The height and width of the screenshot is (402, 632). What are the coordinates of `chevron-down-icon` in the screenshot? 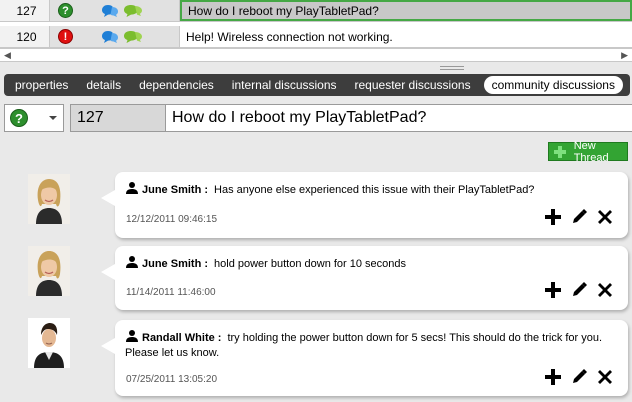 It's located at (53, 118).